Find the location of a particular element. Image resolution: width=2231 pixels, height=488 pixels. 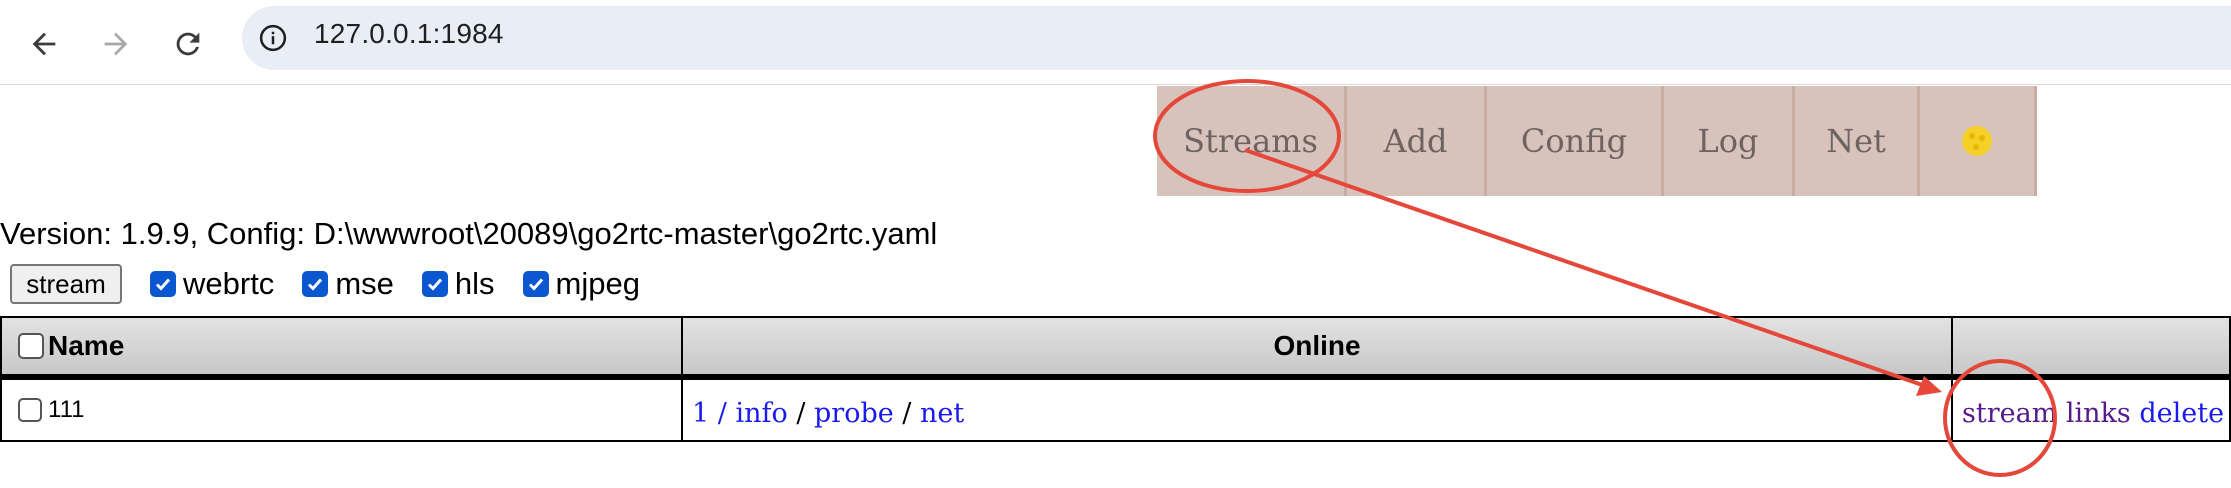

row-name-cell: 111 is located at coordinates (51, 410).